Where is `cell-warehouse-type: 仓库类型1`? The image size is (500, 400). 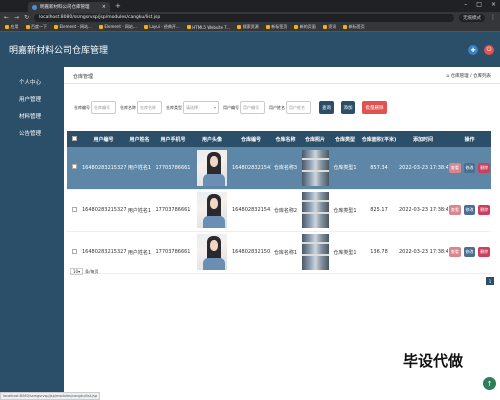
cell-warehouse-type: 仓库类型1 is located at coordinates (345, 252).